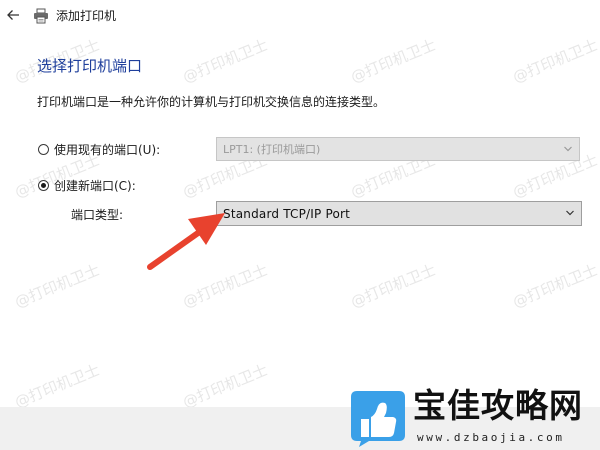  I want to click on port-type-value: Standard TCP/IP Port, so click(287, 213).